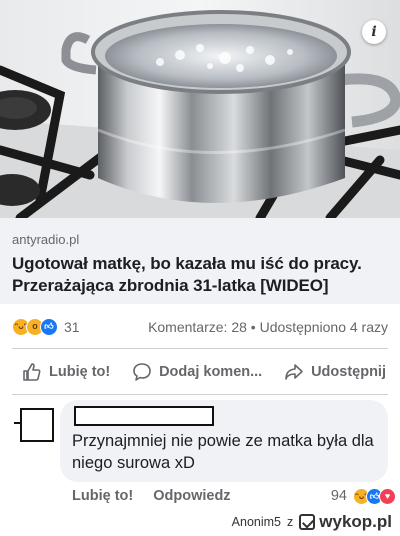 Image resolution: width=400 pixels, height=536 pixels. I want to click on watermark-site: wykop.pl, so click(355, 521).